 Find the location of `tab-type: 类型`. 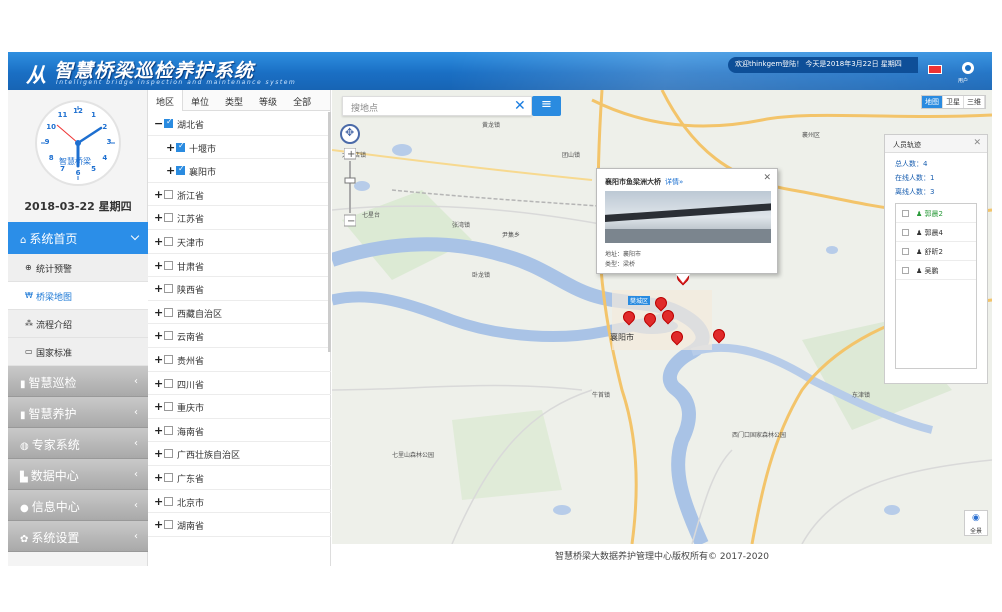

tab-type: 类型 is located at coordinates (234, 100).